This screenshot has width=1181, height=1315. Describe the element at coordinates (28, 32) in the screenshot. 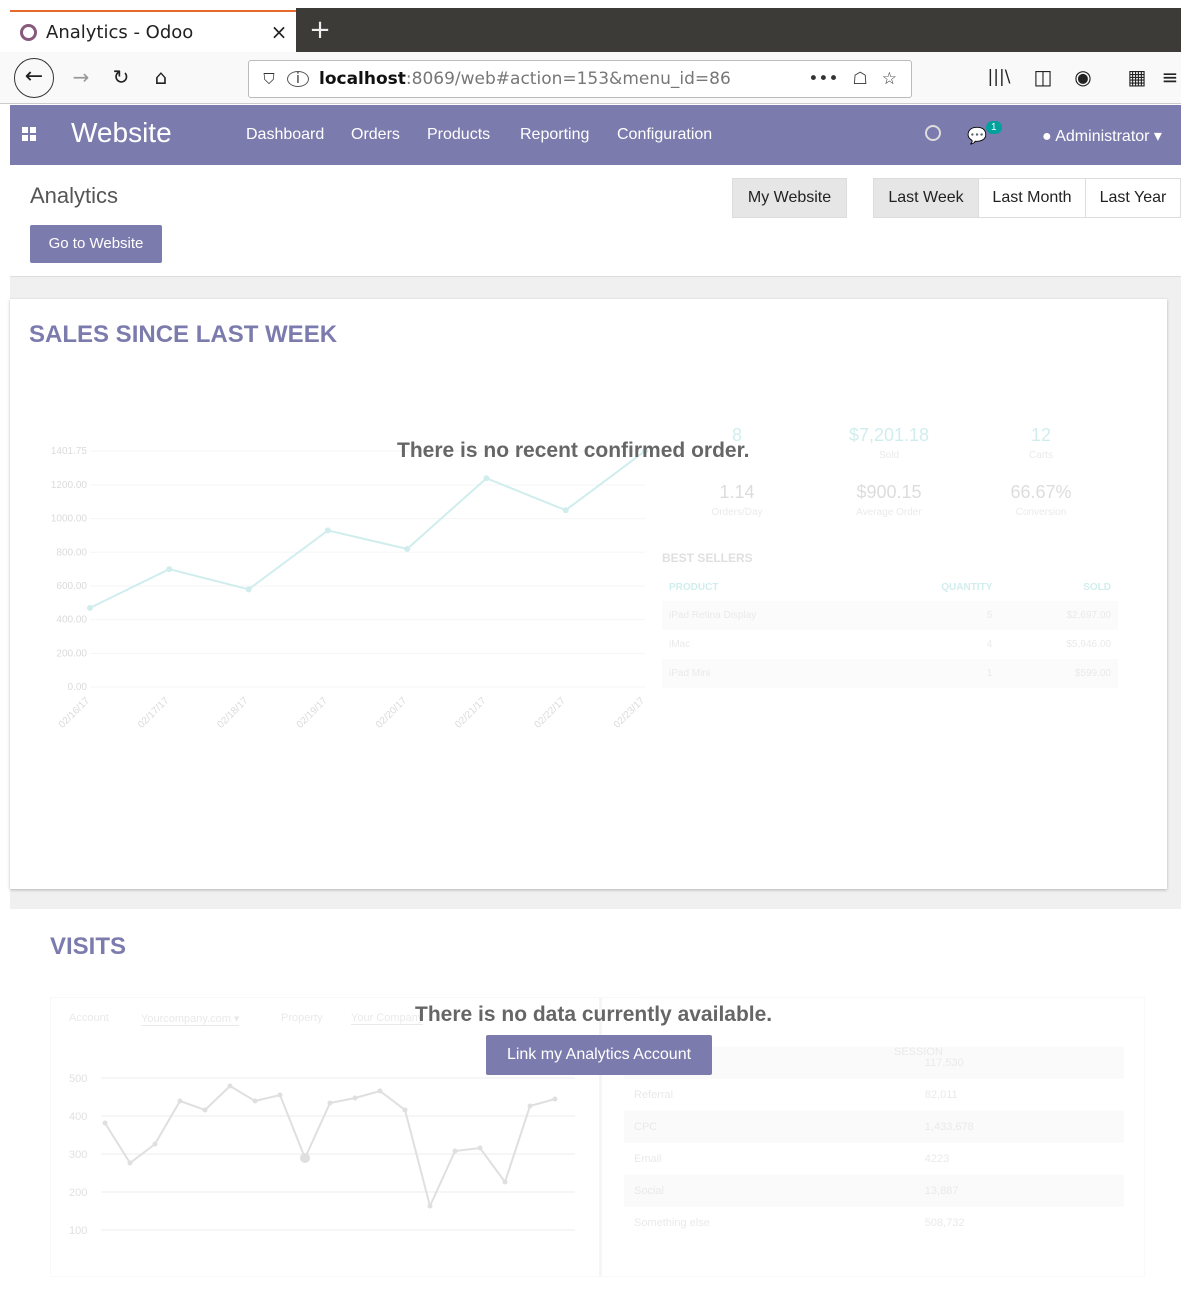

I see `odoo-favicon-icon` at that location.